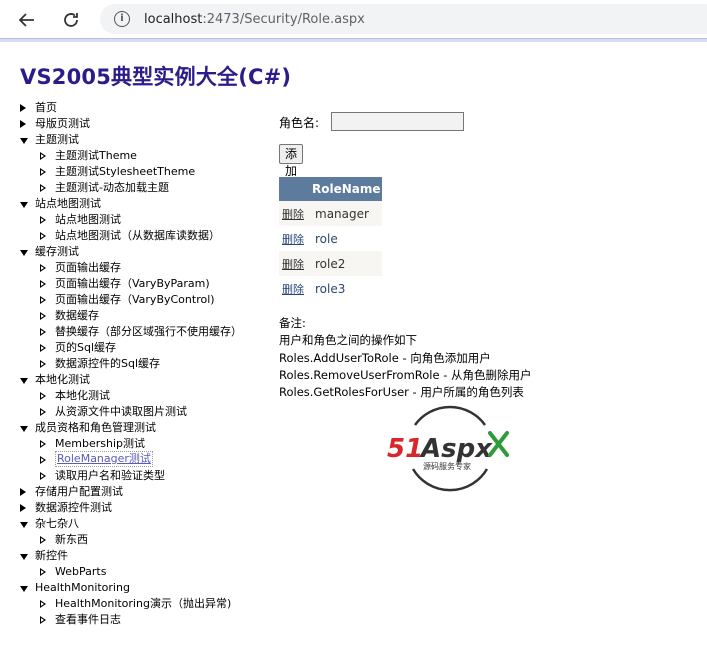 The image size is (707, 651). What do you see at coordinates (112, 188) in the screenshot?
I see `tree-node-label: 主题测试-动态加载主题` at bounding box center [112, 188].